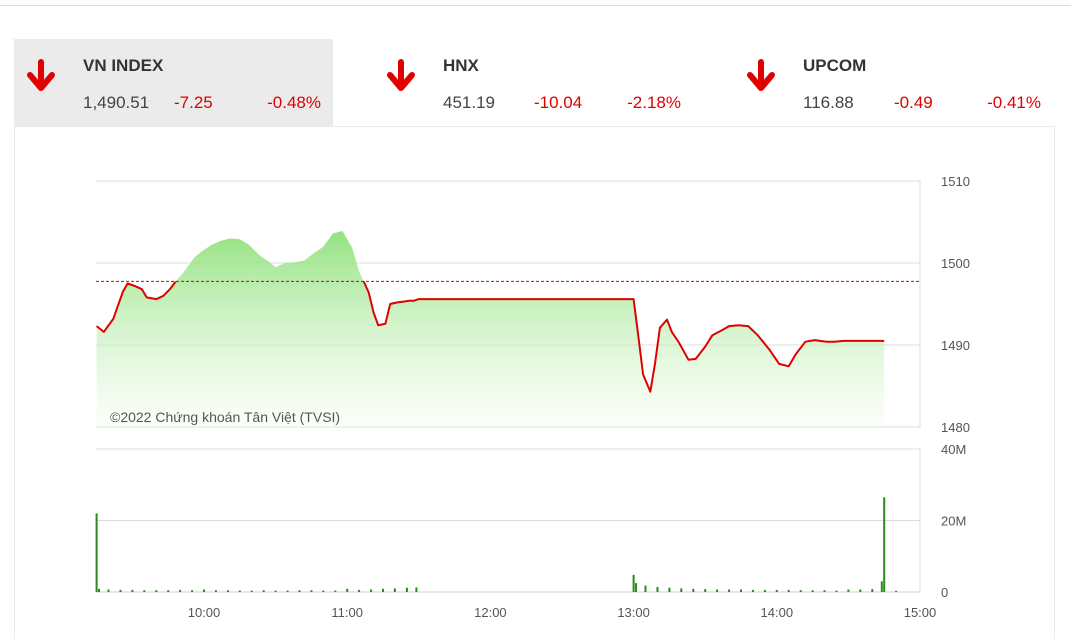  What do you see at coordinates (204, 612) in the screenshot?
I see `time-tick-label: 10:00` at bounding box center [204, 612].